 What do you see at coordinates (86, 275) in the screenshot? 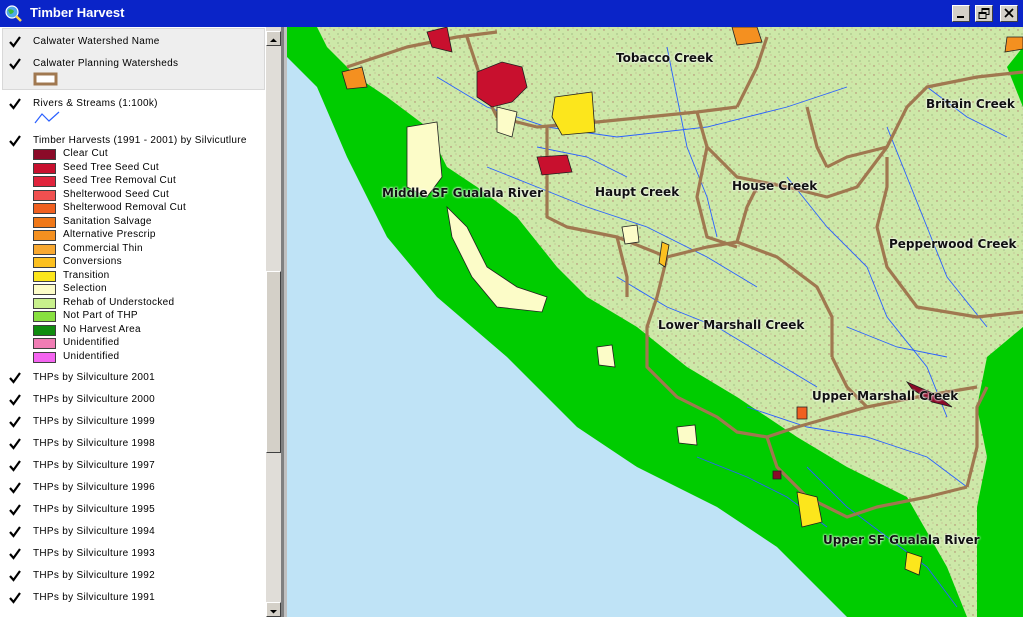
I see `legend-label: Transition` at bounding box center [86, 275].